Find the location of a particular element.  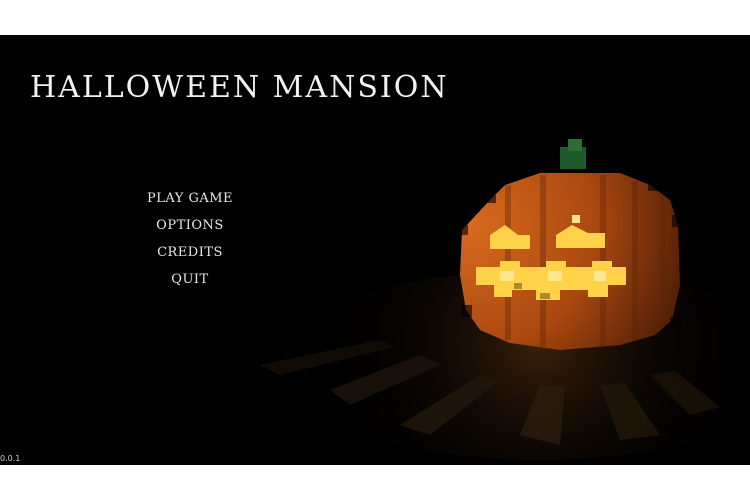

main-menu: PLAY GAME OPTIONS CREDITS QUIT is located at coordinates (190, 239).